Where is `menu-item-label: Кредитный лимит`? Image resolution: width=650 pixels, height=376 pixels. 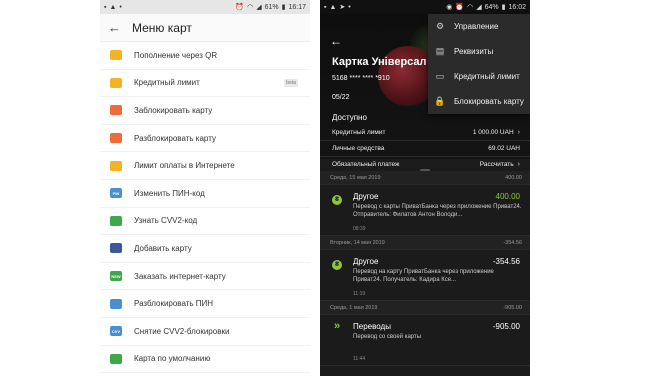 menu-item-label: Кредитный лимит is located at coordinates (167, 83).